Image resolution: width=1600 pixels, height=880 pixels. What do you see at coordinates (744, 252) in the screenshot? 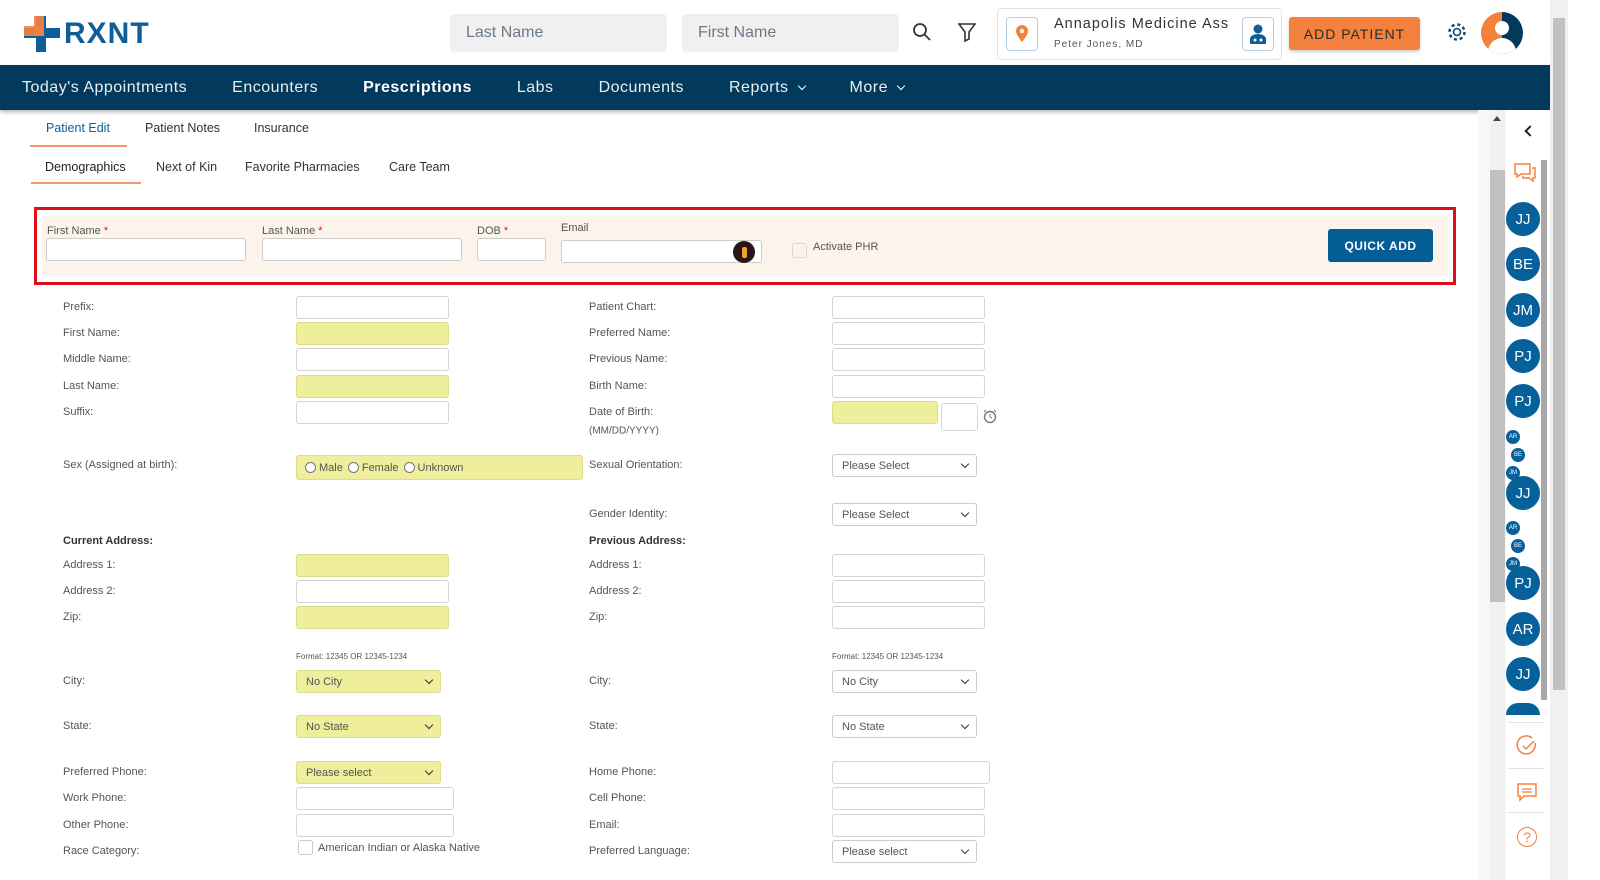
I see `password-key-icon` at bounding box center [744, 252].